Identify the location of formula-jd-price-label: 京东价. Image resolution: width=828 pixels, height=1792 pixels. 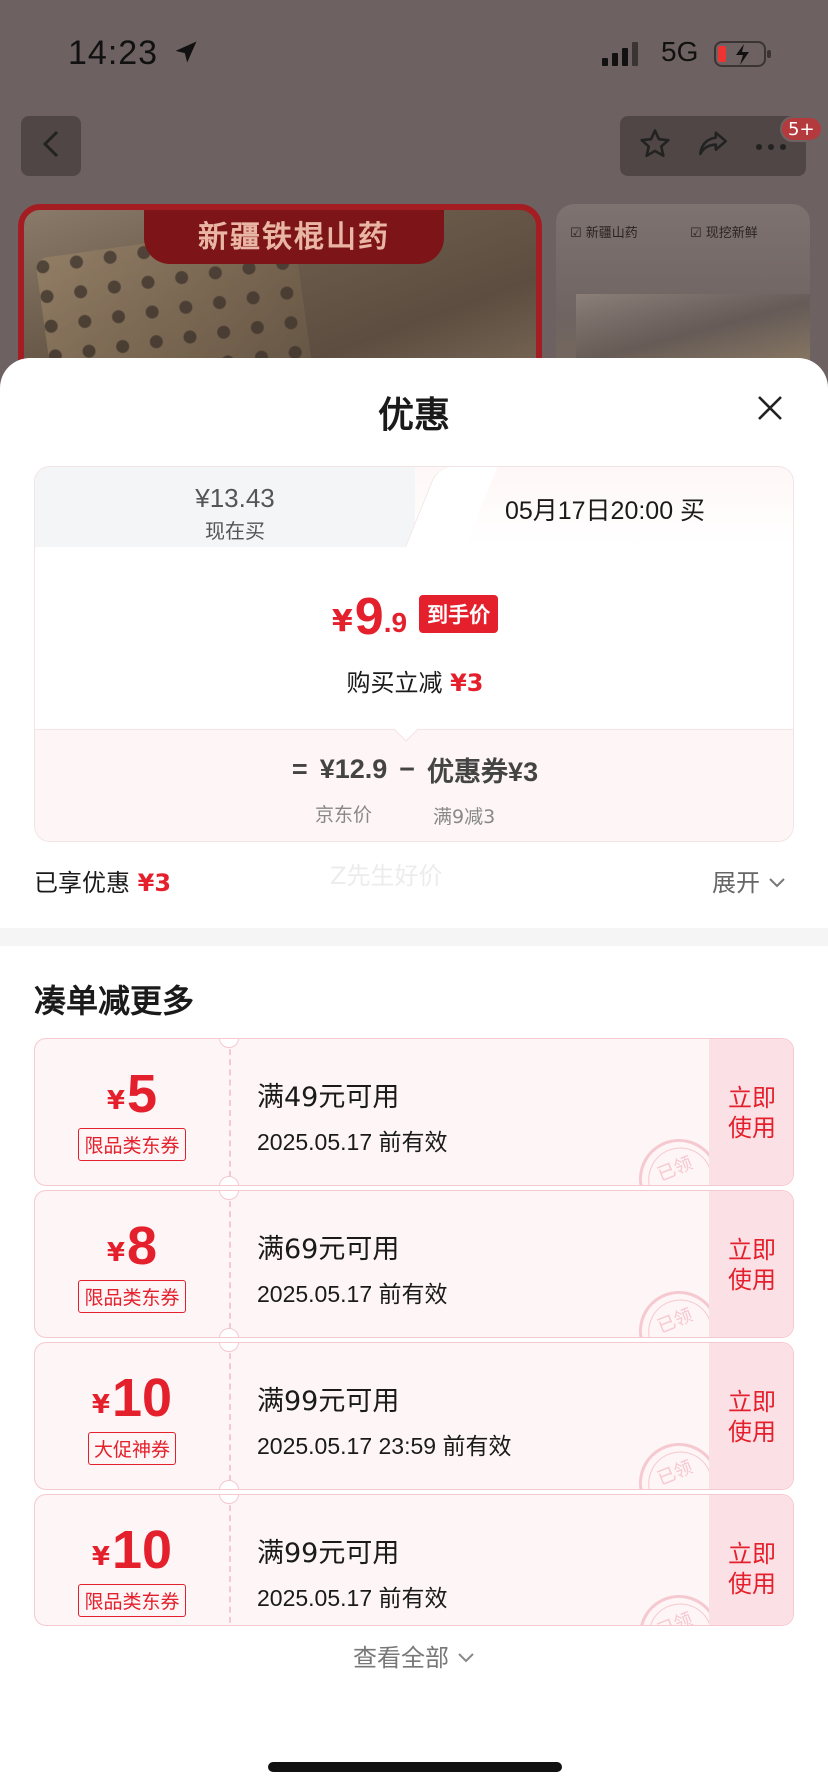
(344, 815).